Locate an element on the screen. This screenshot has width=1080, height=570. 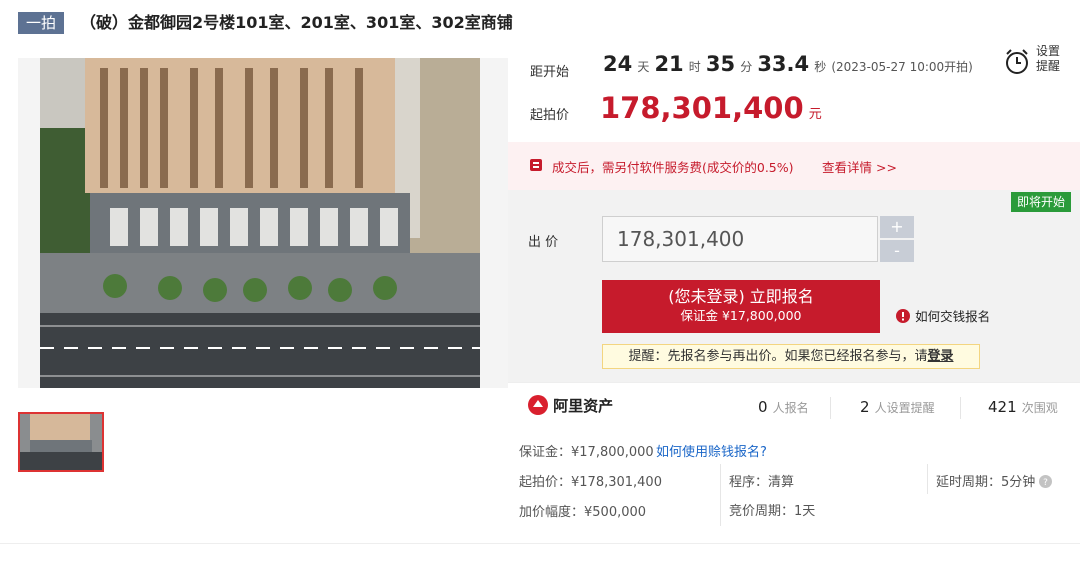
register-button-label: (您未登录) 立即报名 is located at coordinates (741, 296).